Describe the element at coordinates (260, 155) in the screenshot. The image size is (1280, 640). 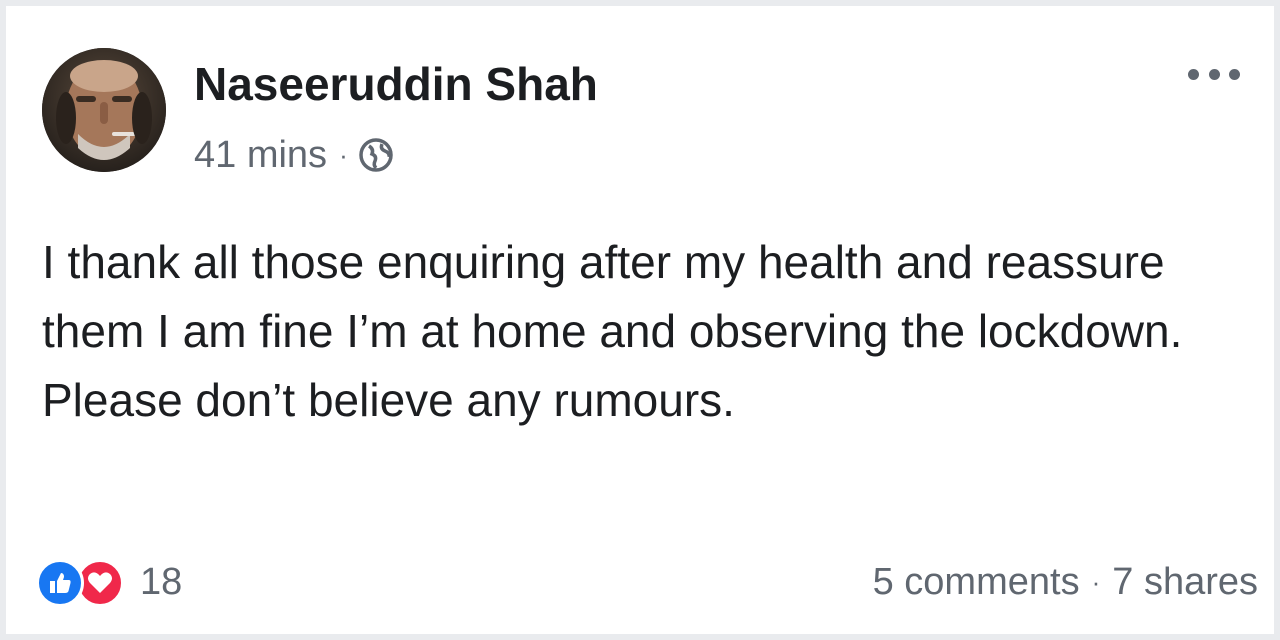
I see `post-timestamp: 41 mins` at that location.